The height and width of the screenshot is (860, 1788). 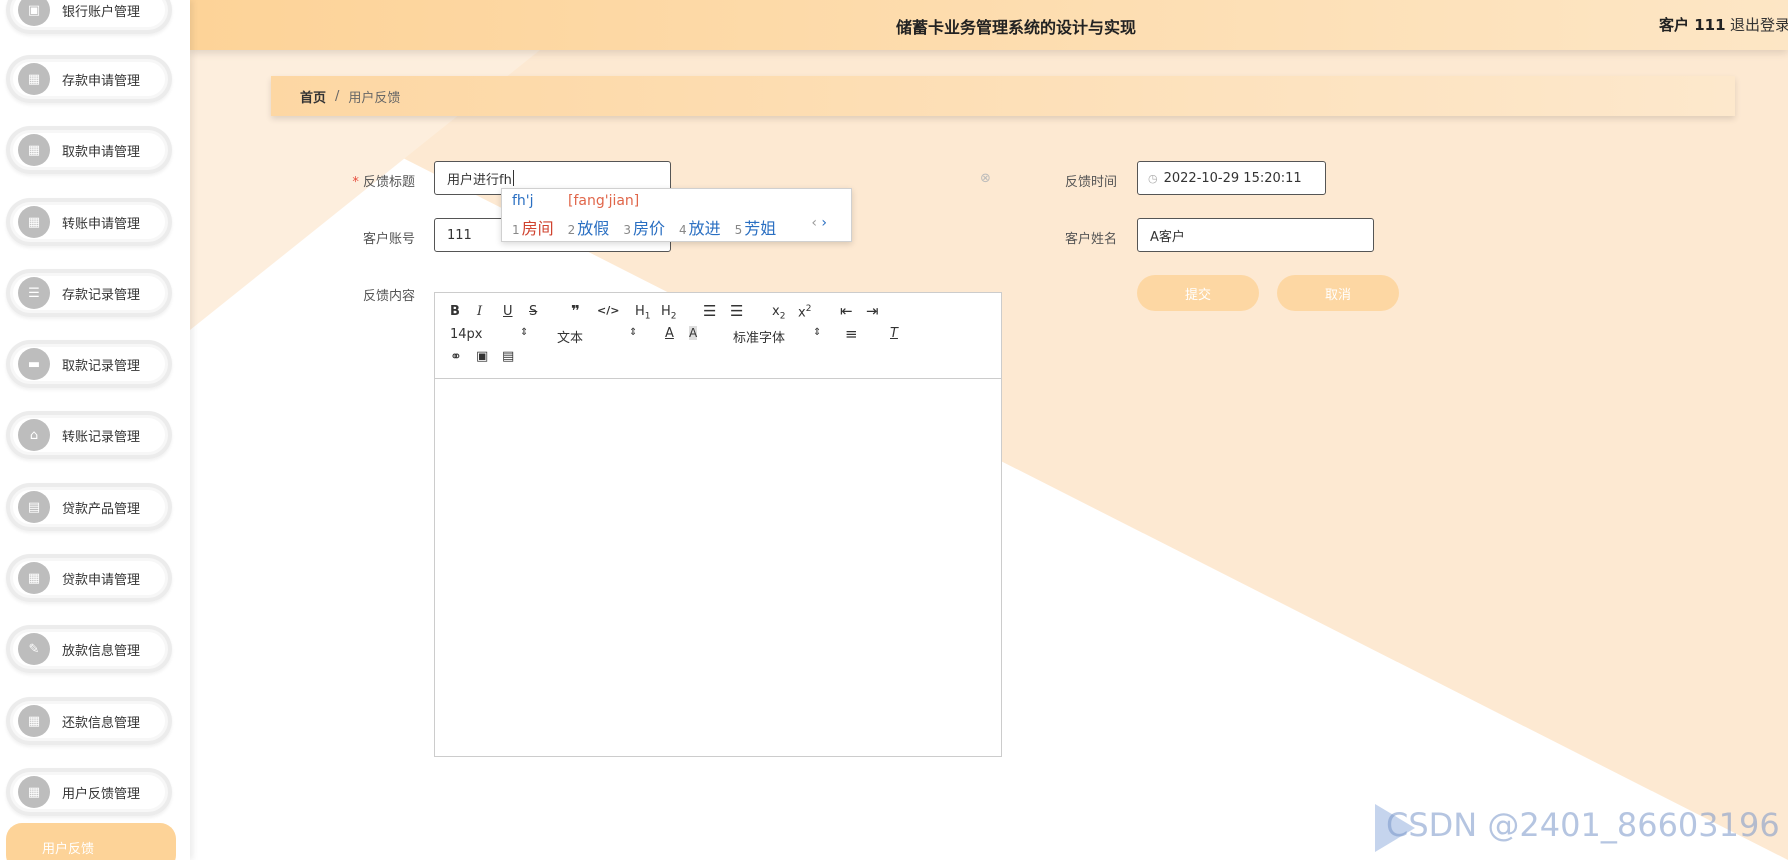 What do you see at coordinates (313, 96) in the screenshot?
I see `breadcrumb-home: 首页` at bounding box center [313, 96].